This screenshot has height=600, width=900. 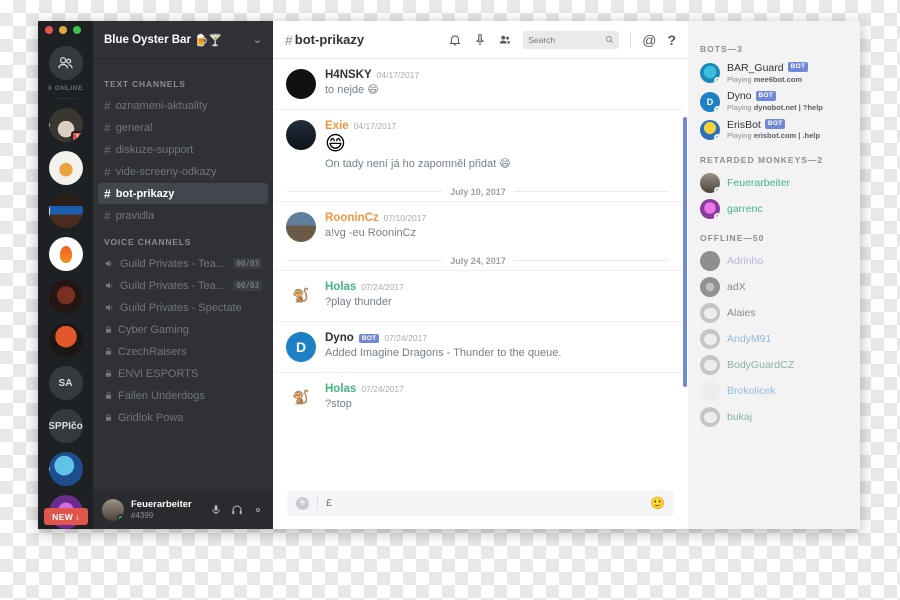 I want to click on guild-header: Blue Oyster Bar 🍺🍸 ⌄, so click(x=183, y=40).